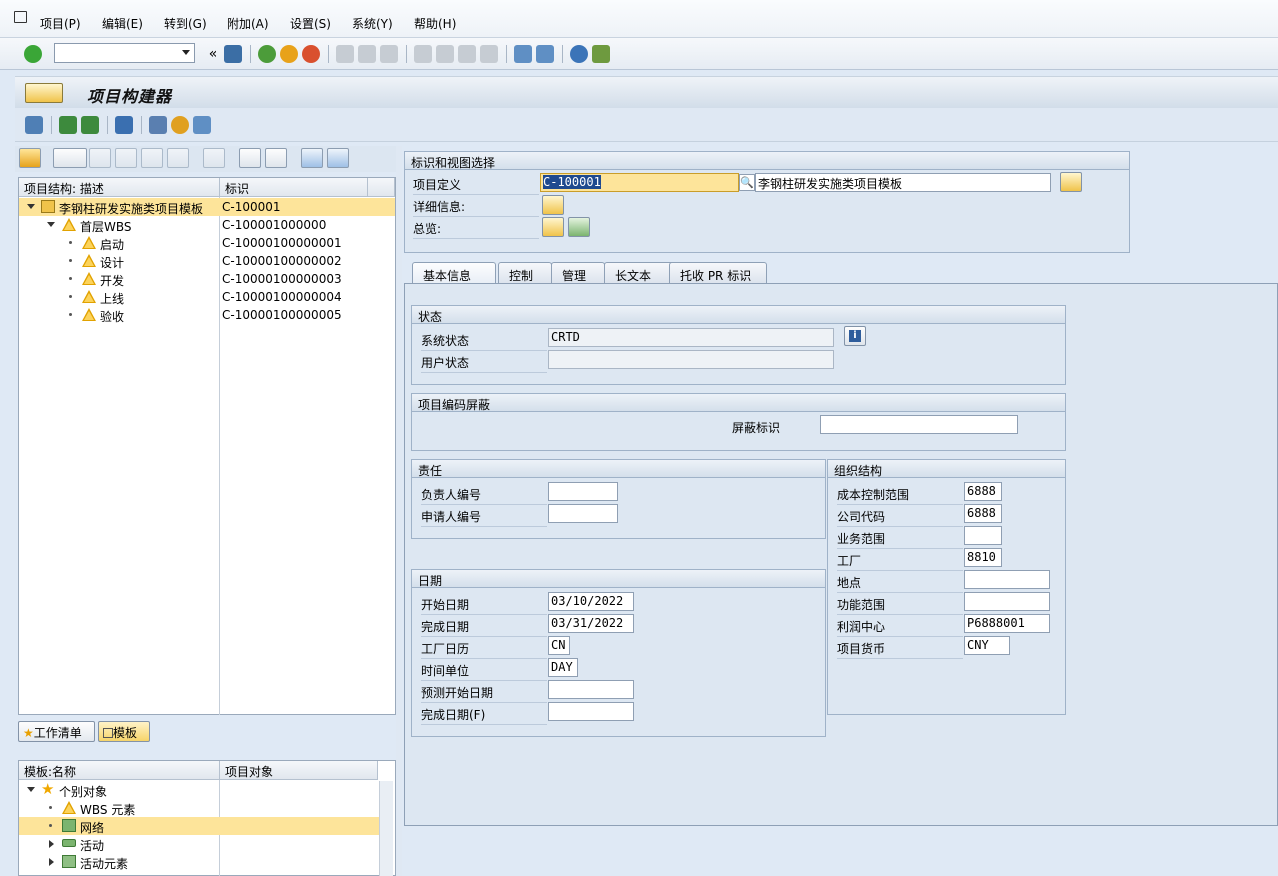 Image resolution: width=1278 pixels, height=876 pixels. What do you see at coordinates (199, 790) in the screenshot?
I see `template-row: ★ 个别对象` at bounding box center [199, 790].